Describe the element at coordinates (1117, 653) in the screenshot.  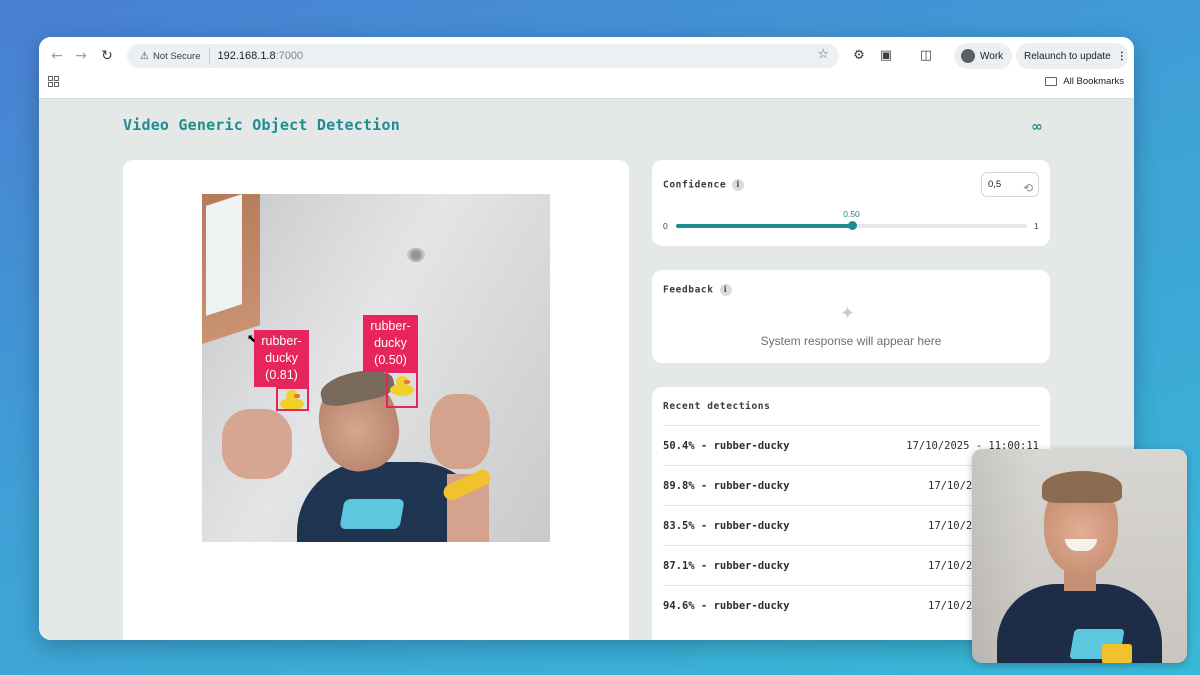
I see `webcam-shirt-logo-accent` at that location.